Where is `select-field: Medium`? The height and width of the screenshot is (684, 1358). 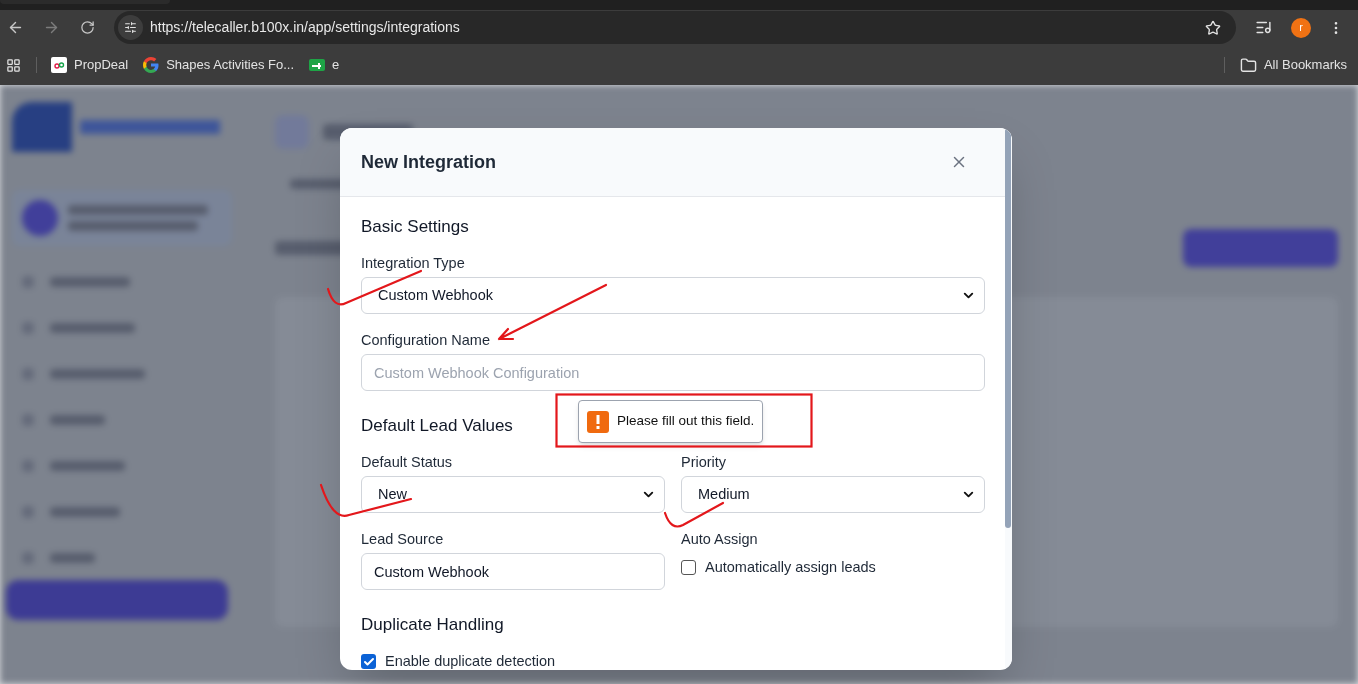
select-field: Medium is located at coordinates (833, 494).